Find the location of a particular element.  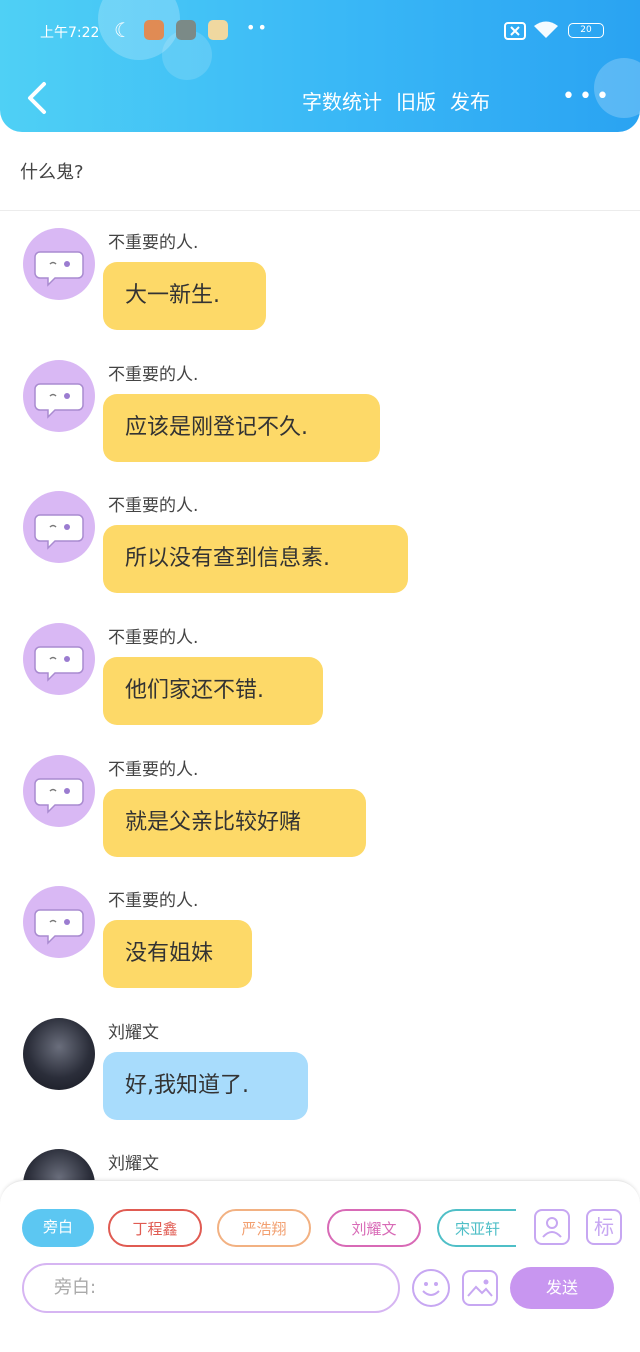

publish-button: 发布 is located at coordinates (470, 102).